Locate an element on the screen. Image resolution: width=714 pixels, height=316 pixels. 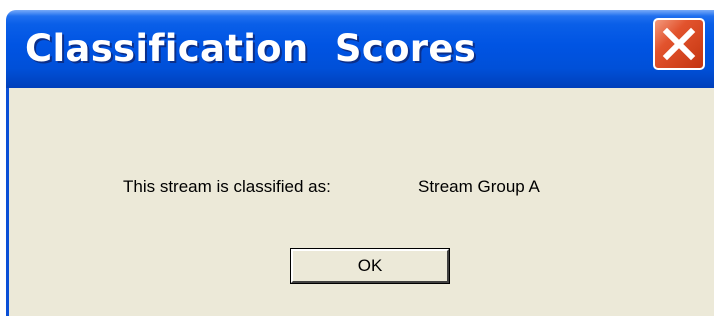
close-icon is located at coordinates (679, 44).